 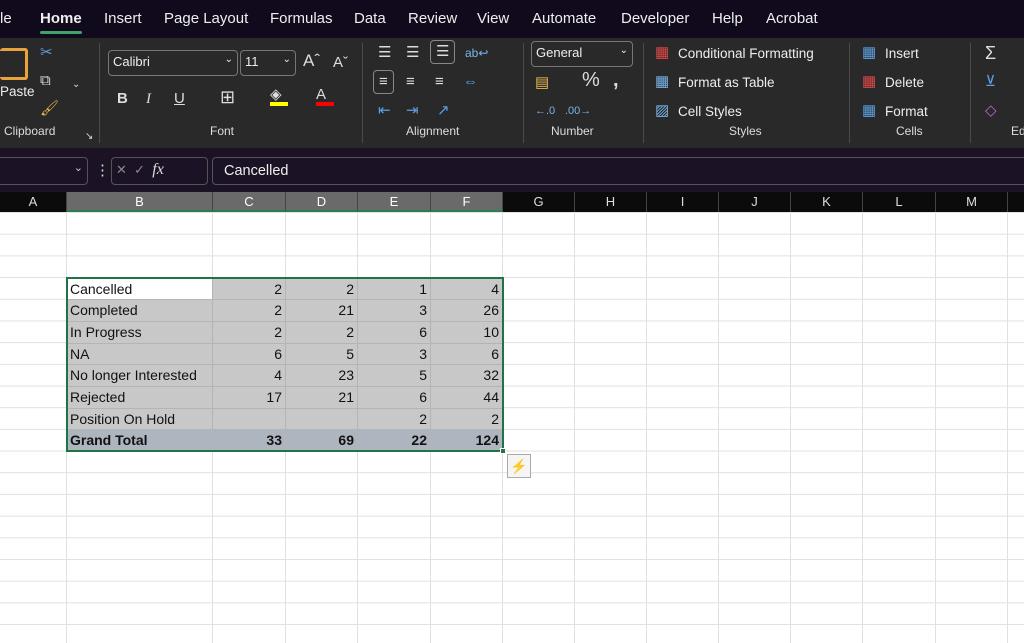 What do you see at coordinates (904, 82) in the screenshot?
I see `delete-button: Delete` at bounding box center [904, 82].